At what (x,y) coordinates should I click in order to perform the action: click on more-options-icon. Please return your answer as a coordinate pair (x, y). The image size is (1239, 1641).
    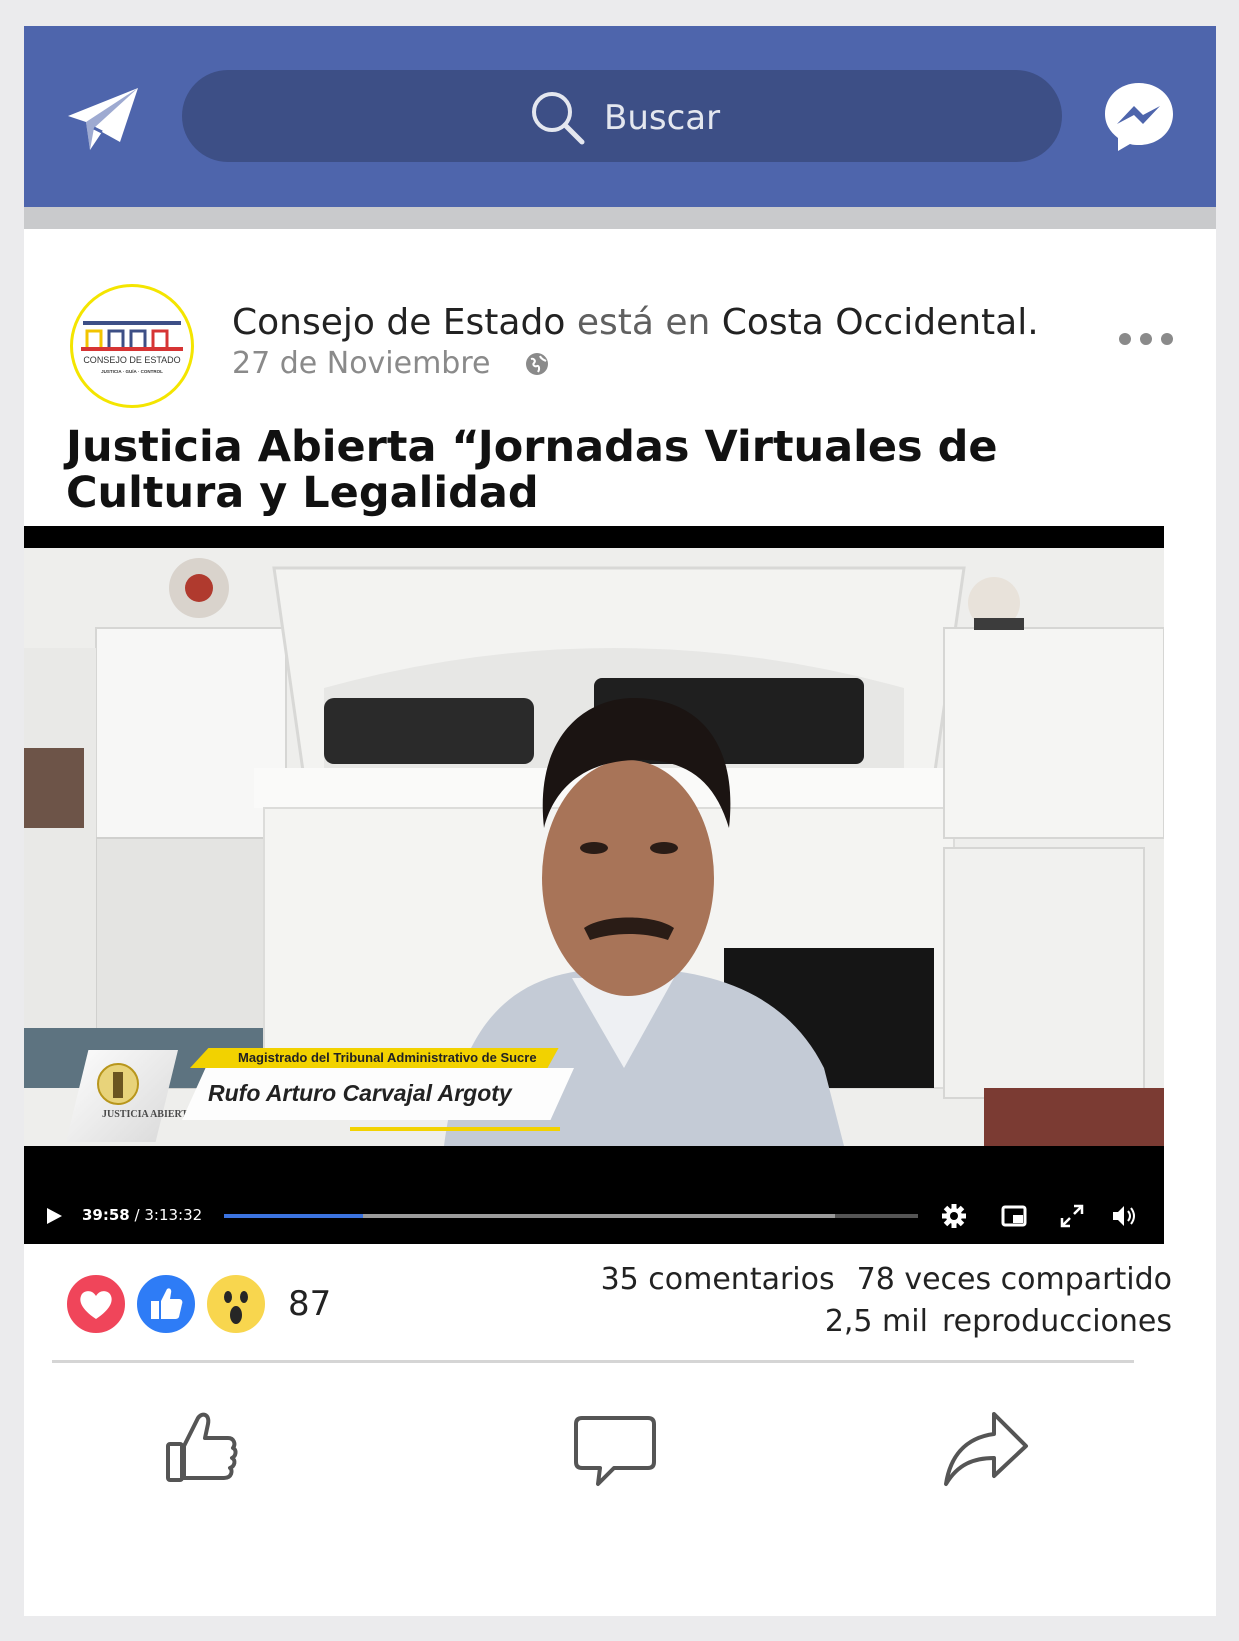
    Looking at the image, I should click on (1146, 339).